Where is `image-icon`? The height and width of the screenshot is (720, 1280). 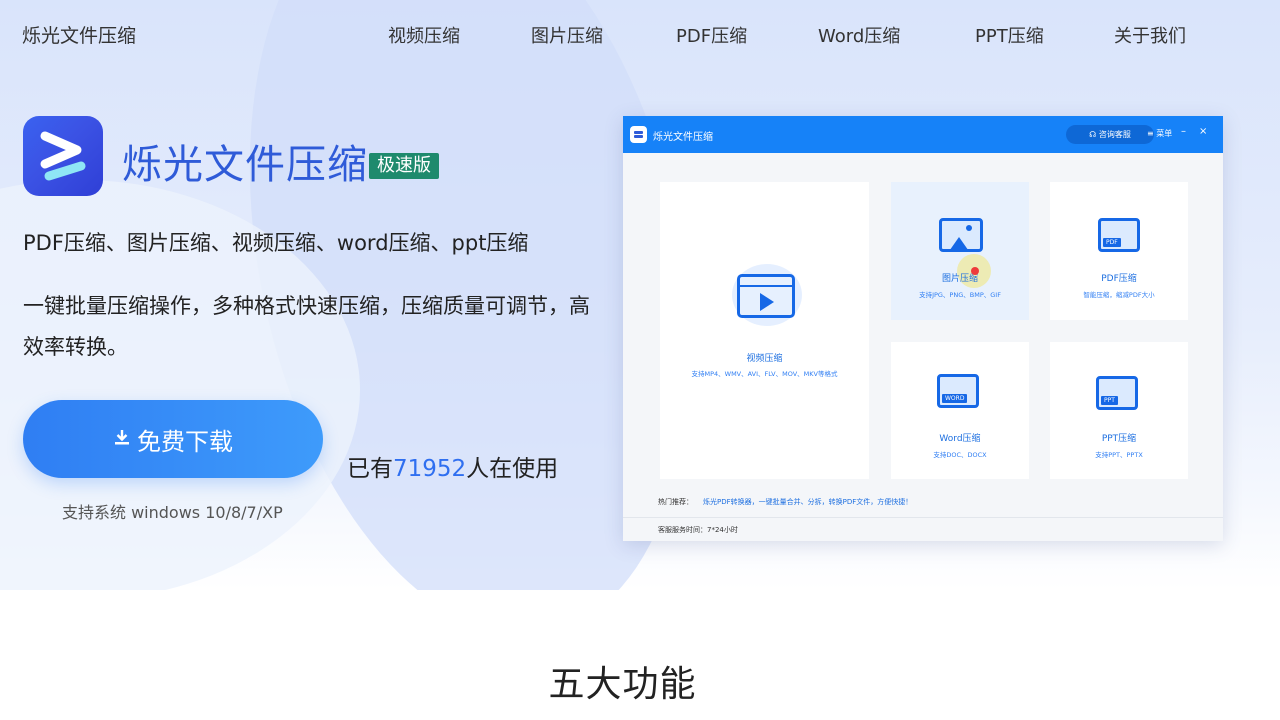
image-icon is located at coordinates (961, 235).